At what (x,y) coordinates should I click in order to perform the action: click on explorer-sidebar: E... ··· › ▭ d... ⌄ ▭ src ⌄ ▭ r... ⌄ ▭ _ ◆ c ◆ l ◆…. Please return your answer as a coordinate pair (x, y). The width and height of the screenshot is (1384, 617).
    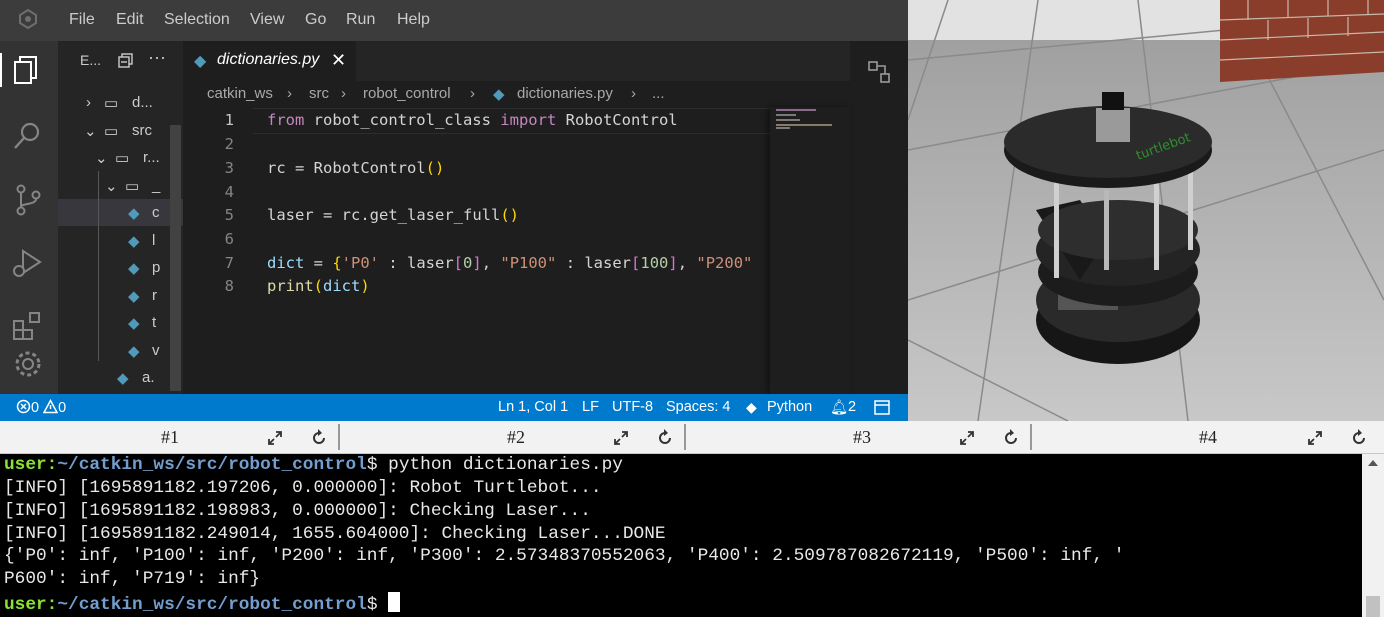
    Looking at the image, I should click on (120, 217).